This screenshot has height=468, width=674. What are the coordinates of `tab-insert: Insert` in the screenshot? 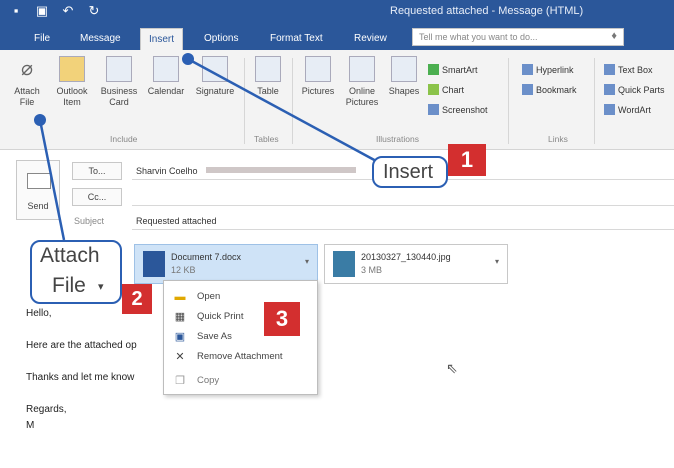 It's located at (162, 39).